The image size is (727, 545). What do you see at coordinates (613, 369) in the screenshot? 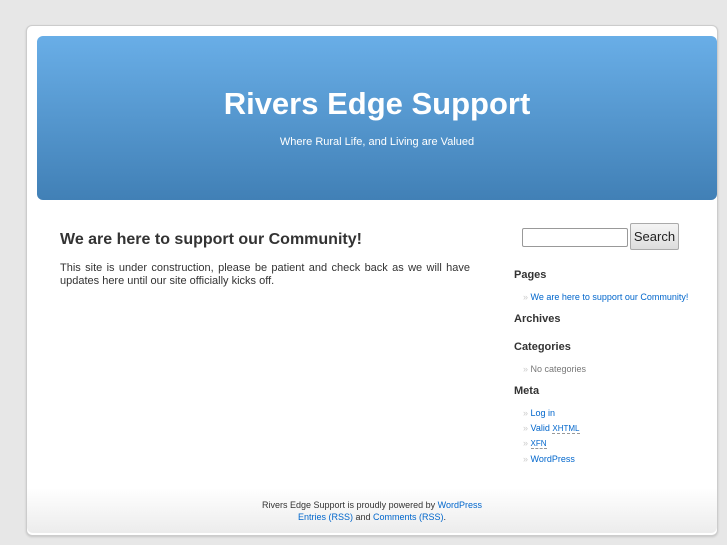
I see `list-item: No categories` at bounding box center [613, 369].